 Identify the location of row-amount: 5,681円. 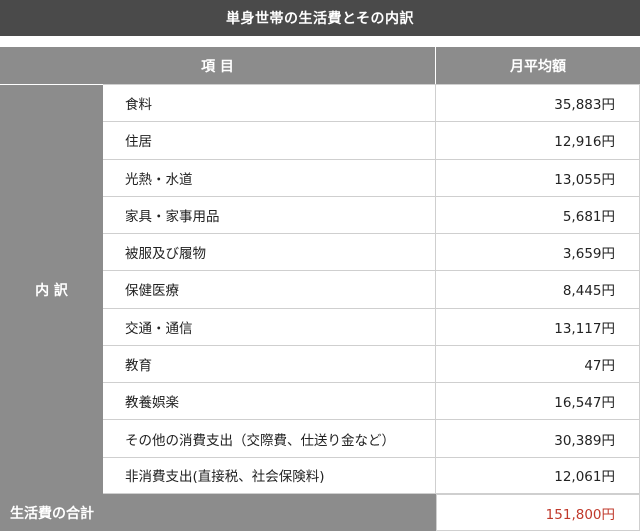
(538, 215).